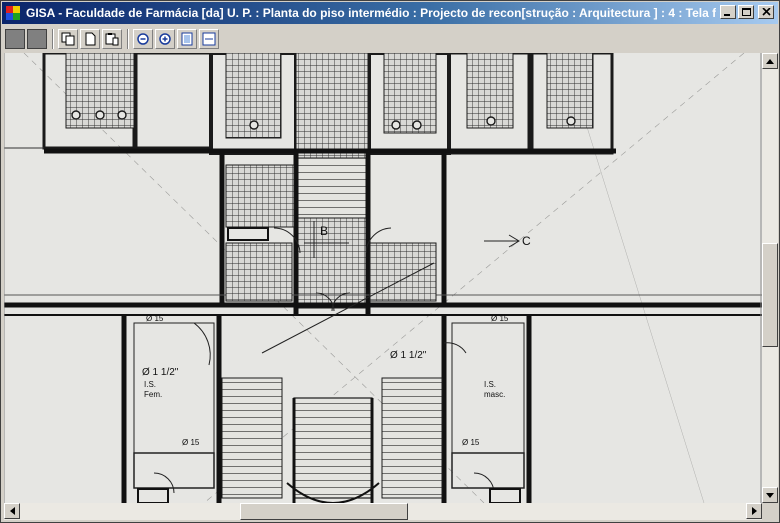  Describe the element at coordinates (490, 384) in the screenshot. I see `dim-right-is: I.S.` at that location.